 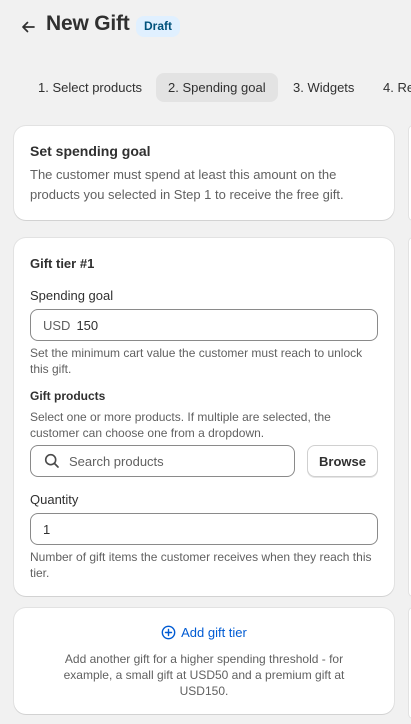 What do you see at coordinates (158, 26) in the screenshot?
I see `status-badge: Draft` at bounding box center [158, 26].